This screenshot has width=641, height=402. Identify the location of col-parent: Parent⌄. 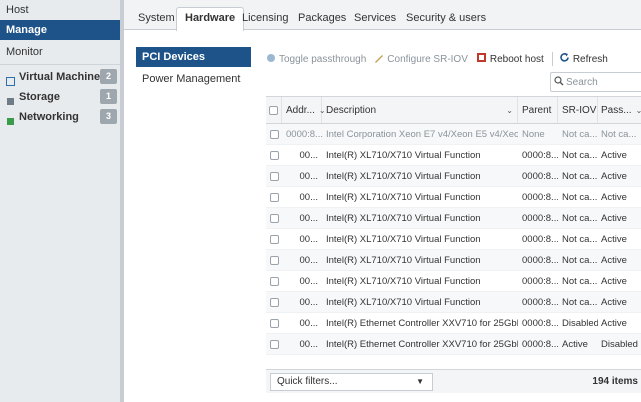
(538, 110).